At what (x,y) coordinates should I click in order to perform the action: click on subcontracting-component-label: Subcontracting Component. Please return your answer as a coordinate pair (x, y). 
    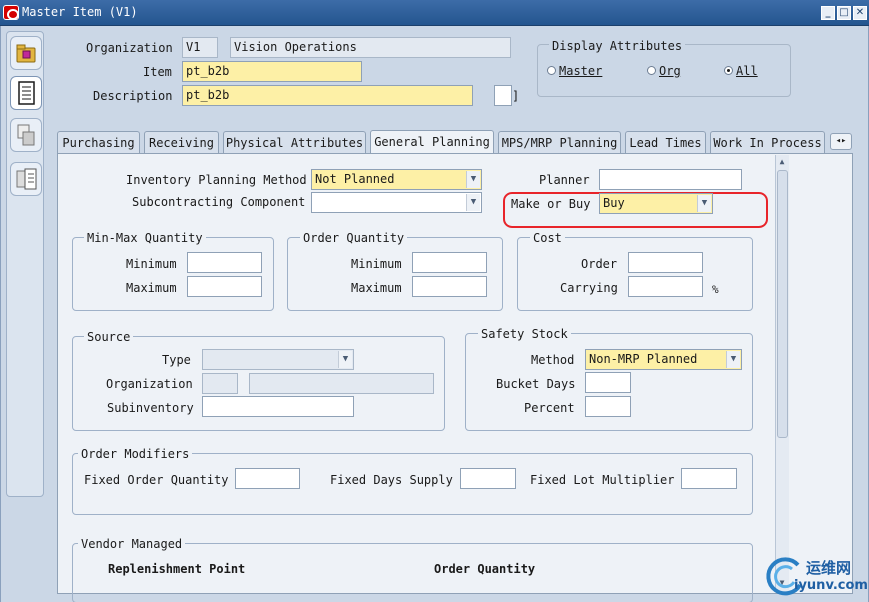
    Looking at the image, I should click on (219, 202).